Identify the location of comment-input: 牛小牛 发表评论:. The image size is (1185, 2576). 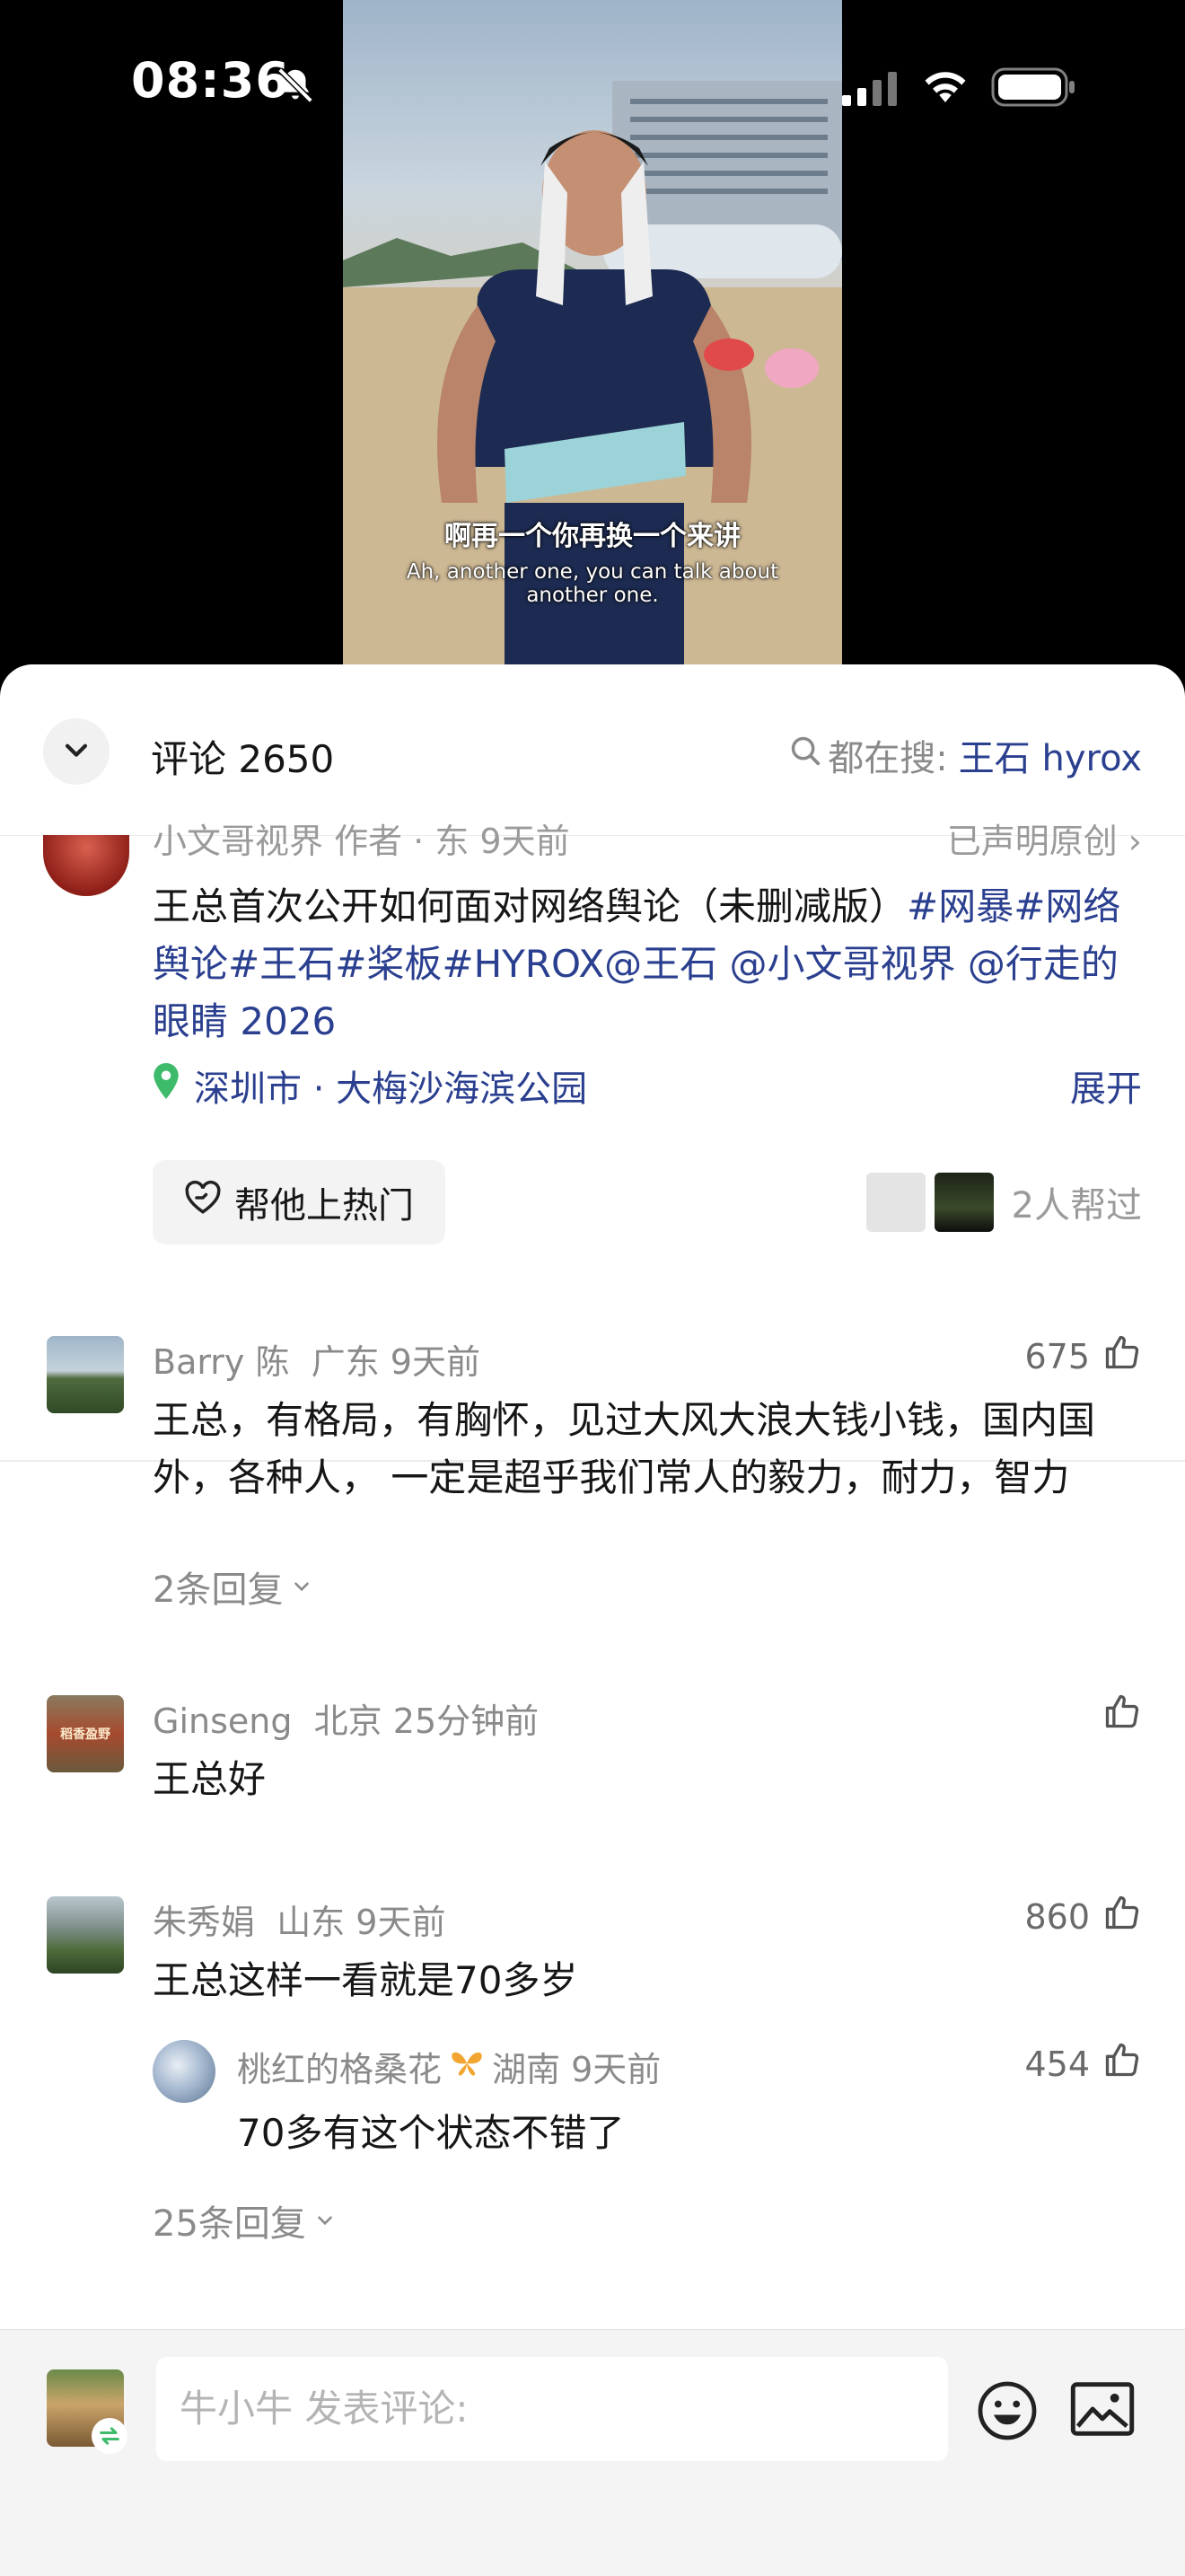
(552, 2409).